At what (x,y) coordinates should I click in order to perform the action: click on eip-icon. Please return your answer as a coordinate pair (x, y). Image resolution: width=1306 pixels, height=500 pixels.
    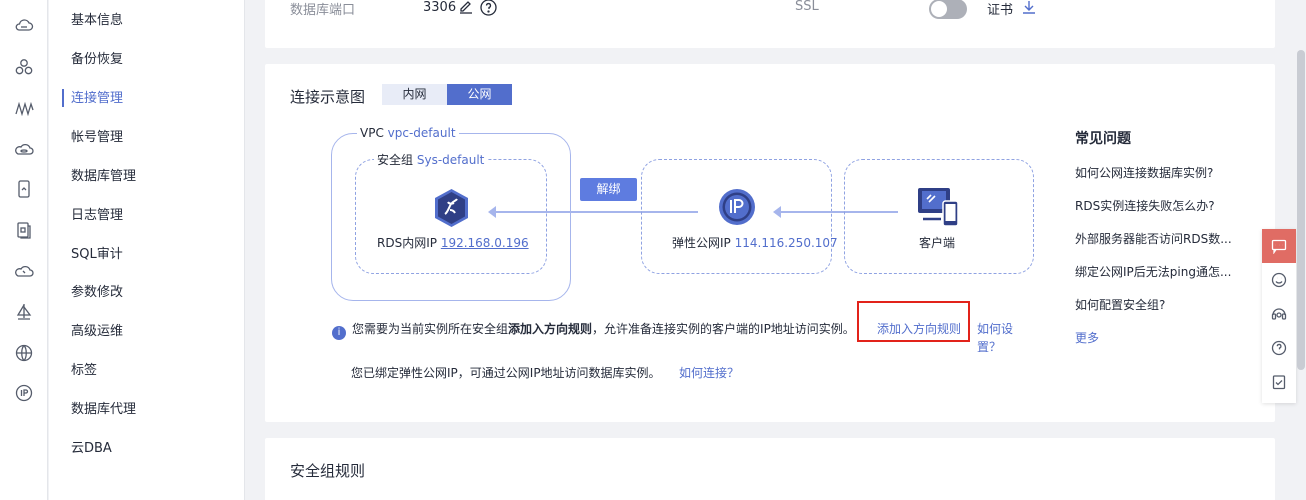
    Looking at the image, I should click on (737, 209).